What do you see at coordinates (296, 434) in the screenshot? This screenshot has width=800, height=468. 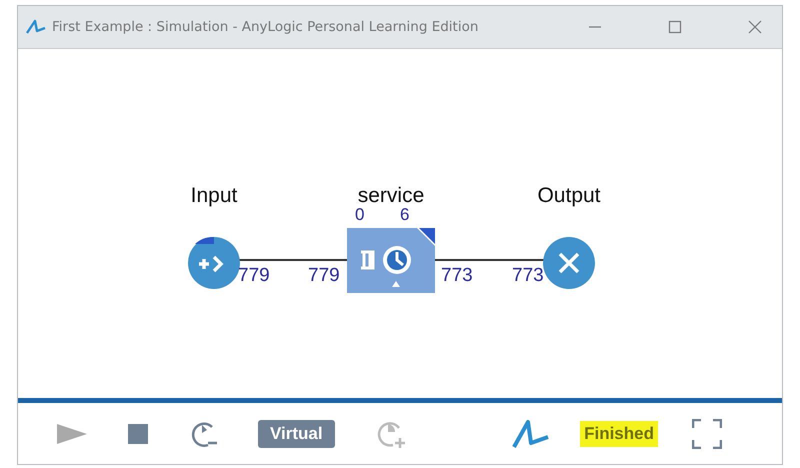 I see `virtual-mode-button: Virtual` at bounding box center [296, 434].